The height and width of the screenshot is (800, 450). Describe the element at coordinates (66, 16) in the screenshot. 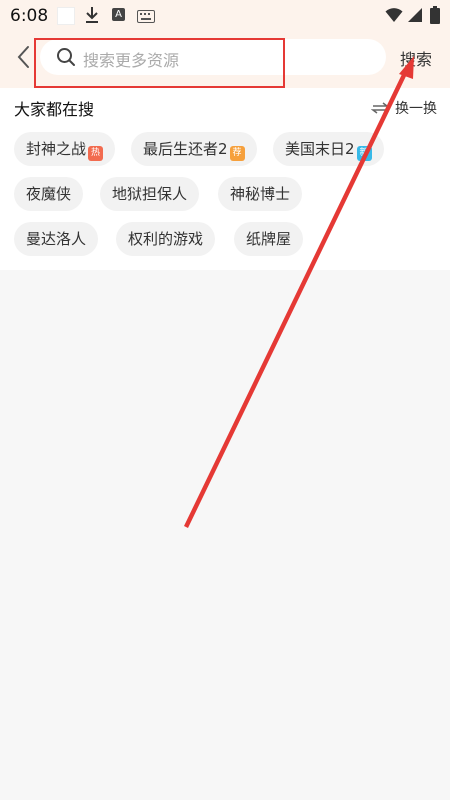

I see `notification-app-icon` at that location.